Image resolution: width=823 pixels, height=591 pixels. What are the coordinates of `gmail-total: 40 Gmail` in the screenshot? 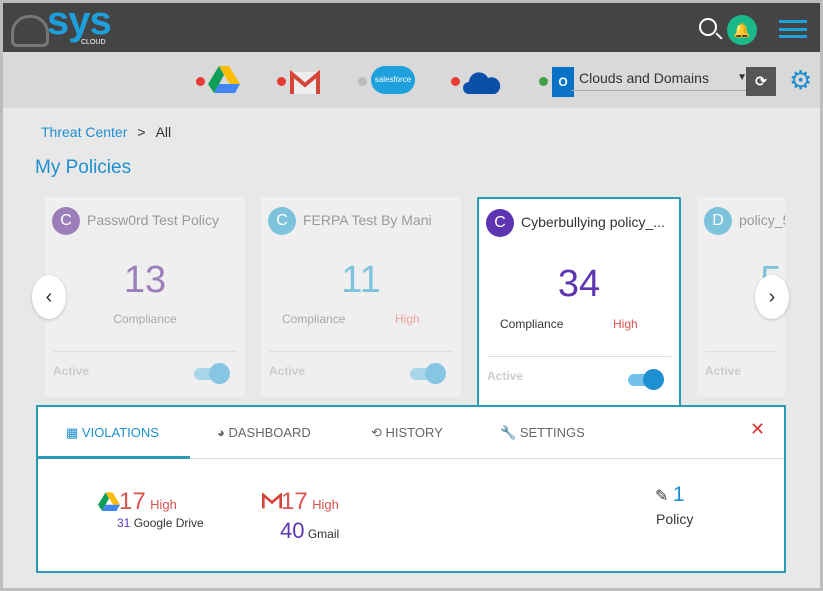 It's located at (309, 531).